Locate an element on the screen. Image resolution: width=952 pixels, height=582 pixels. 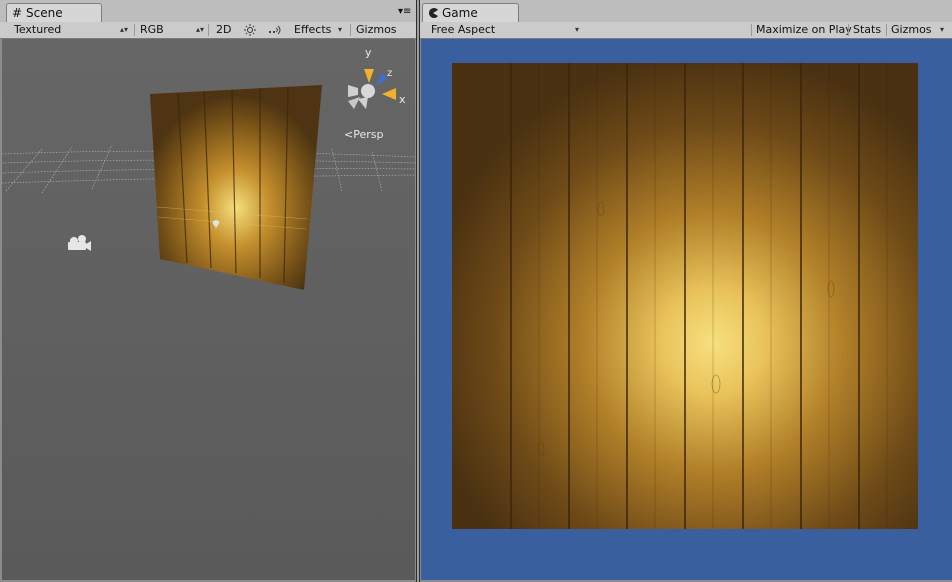
scene-panel-menu-icon: ▾≡ is located at coordinates (404, 12).